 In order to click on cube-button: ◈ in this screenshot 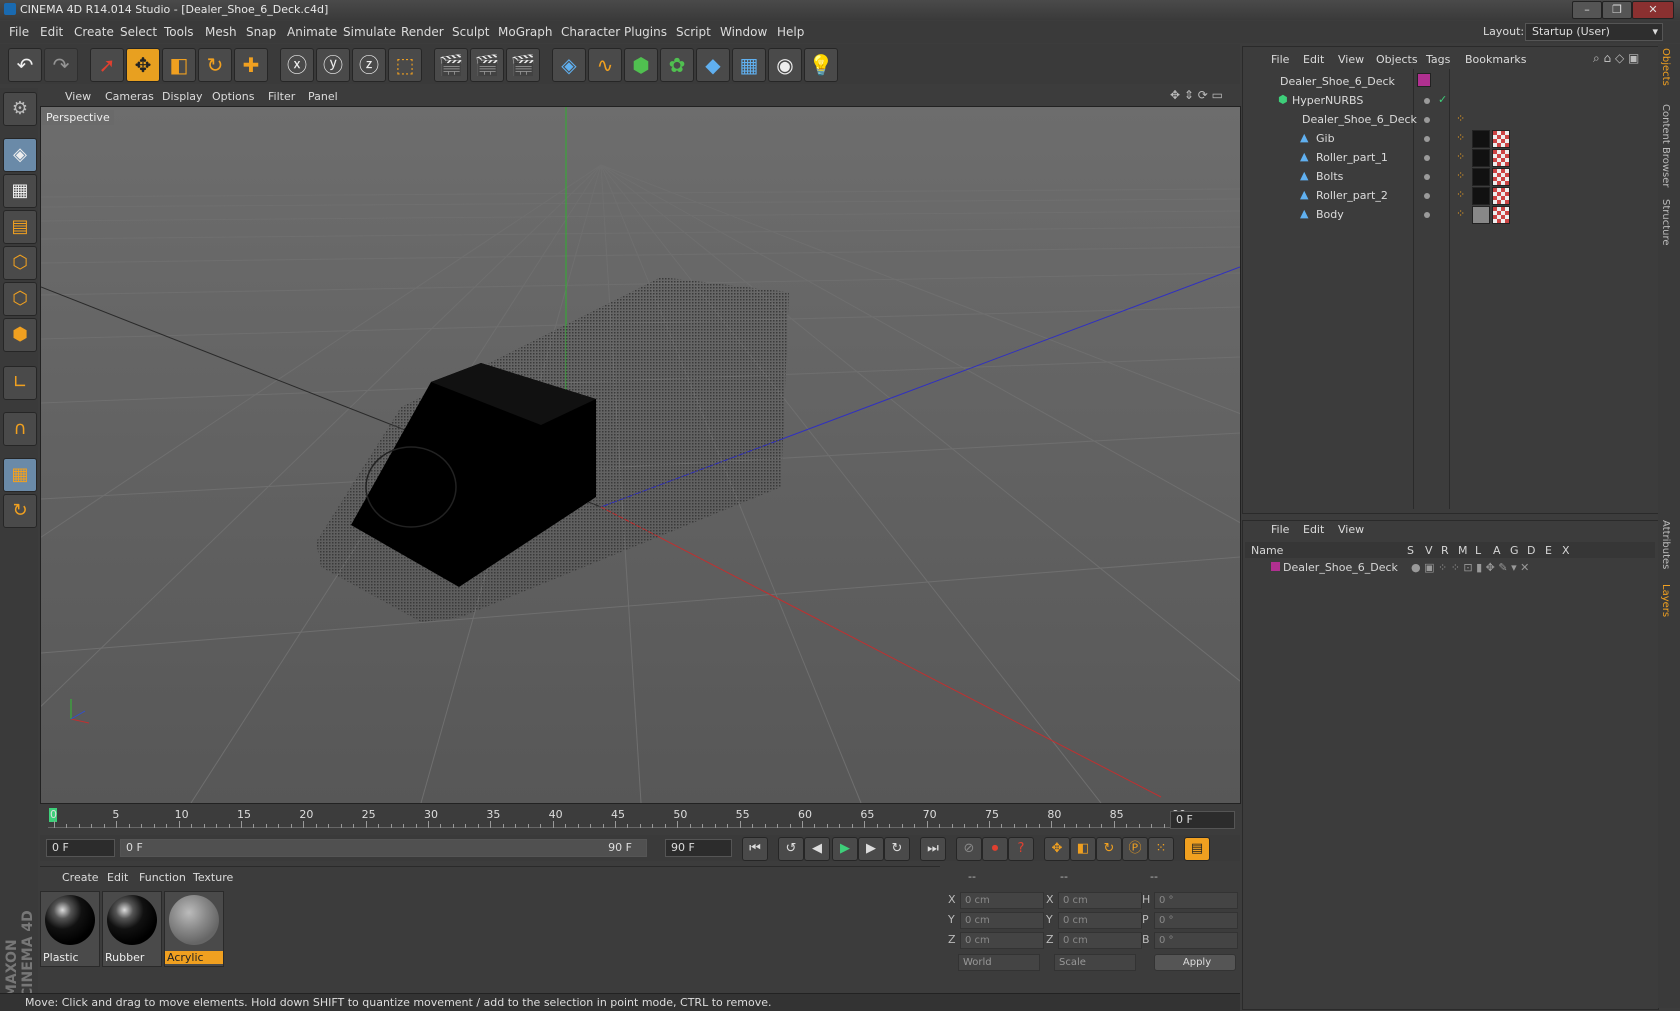, I will do `click(569, 65)`.